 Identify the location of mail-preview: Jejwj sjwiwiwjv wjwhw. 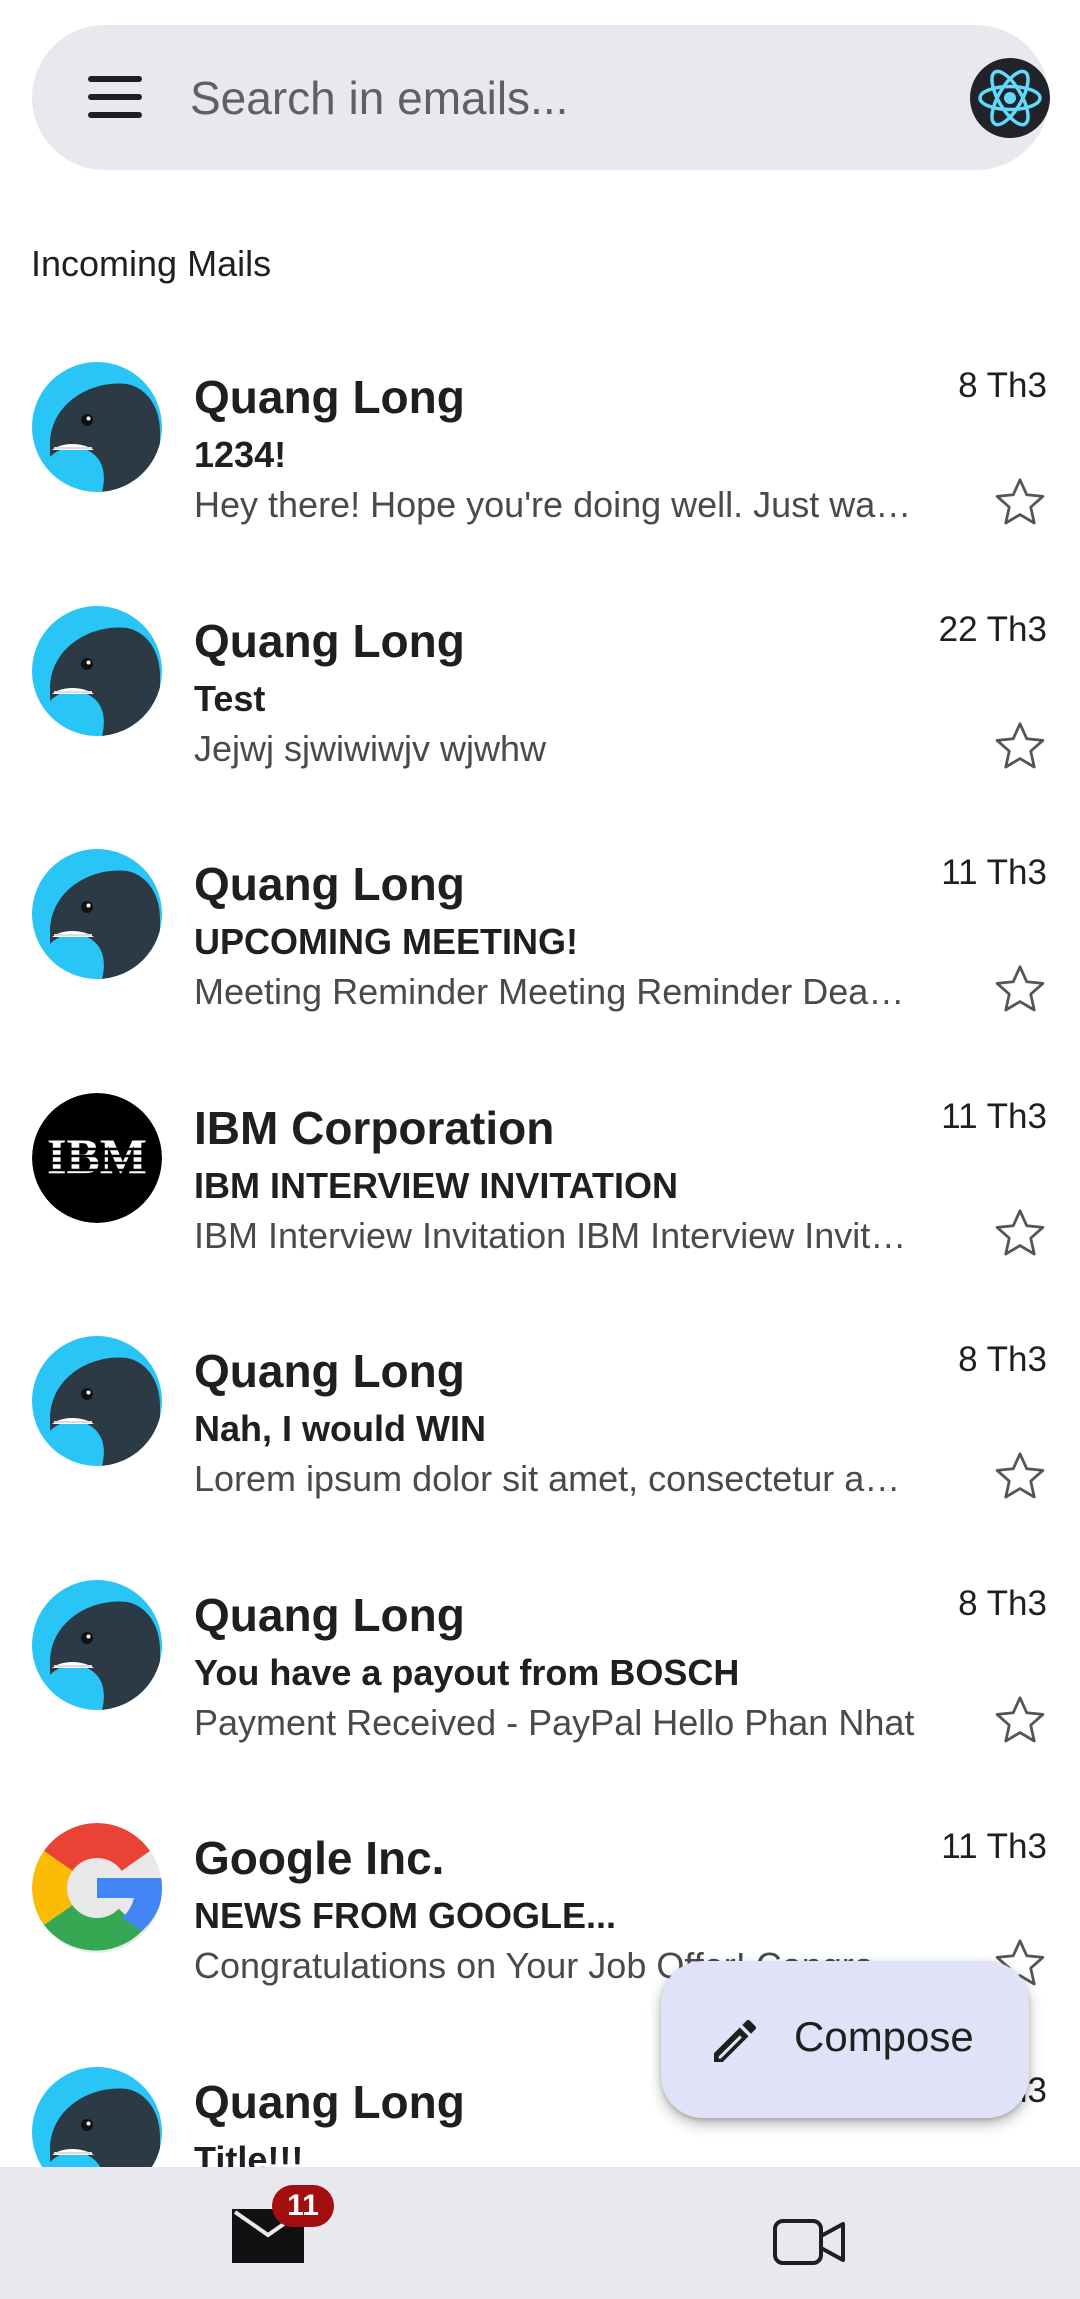
(370, 748).